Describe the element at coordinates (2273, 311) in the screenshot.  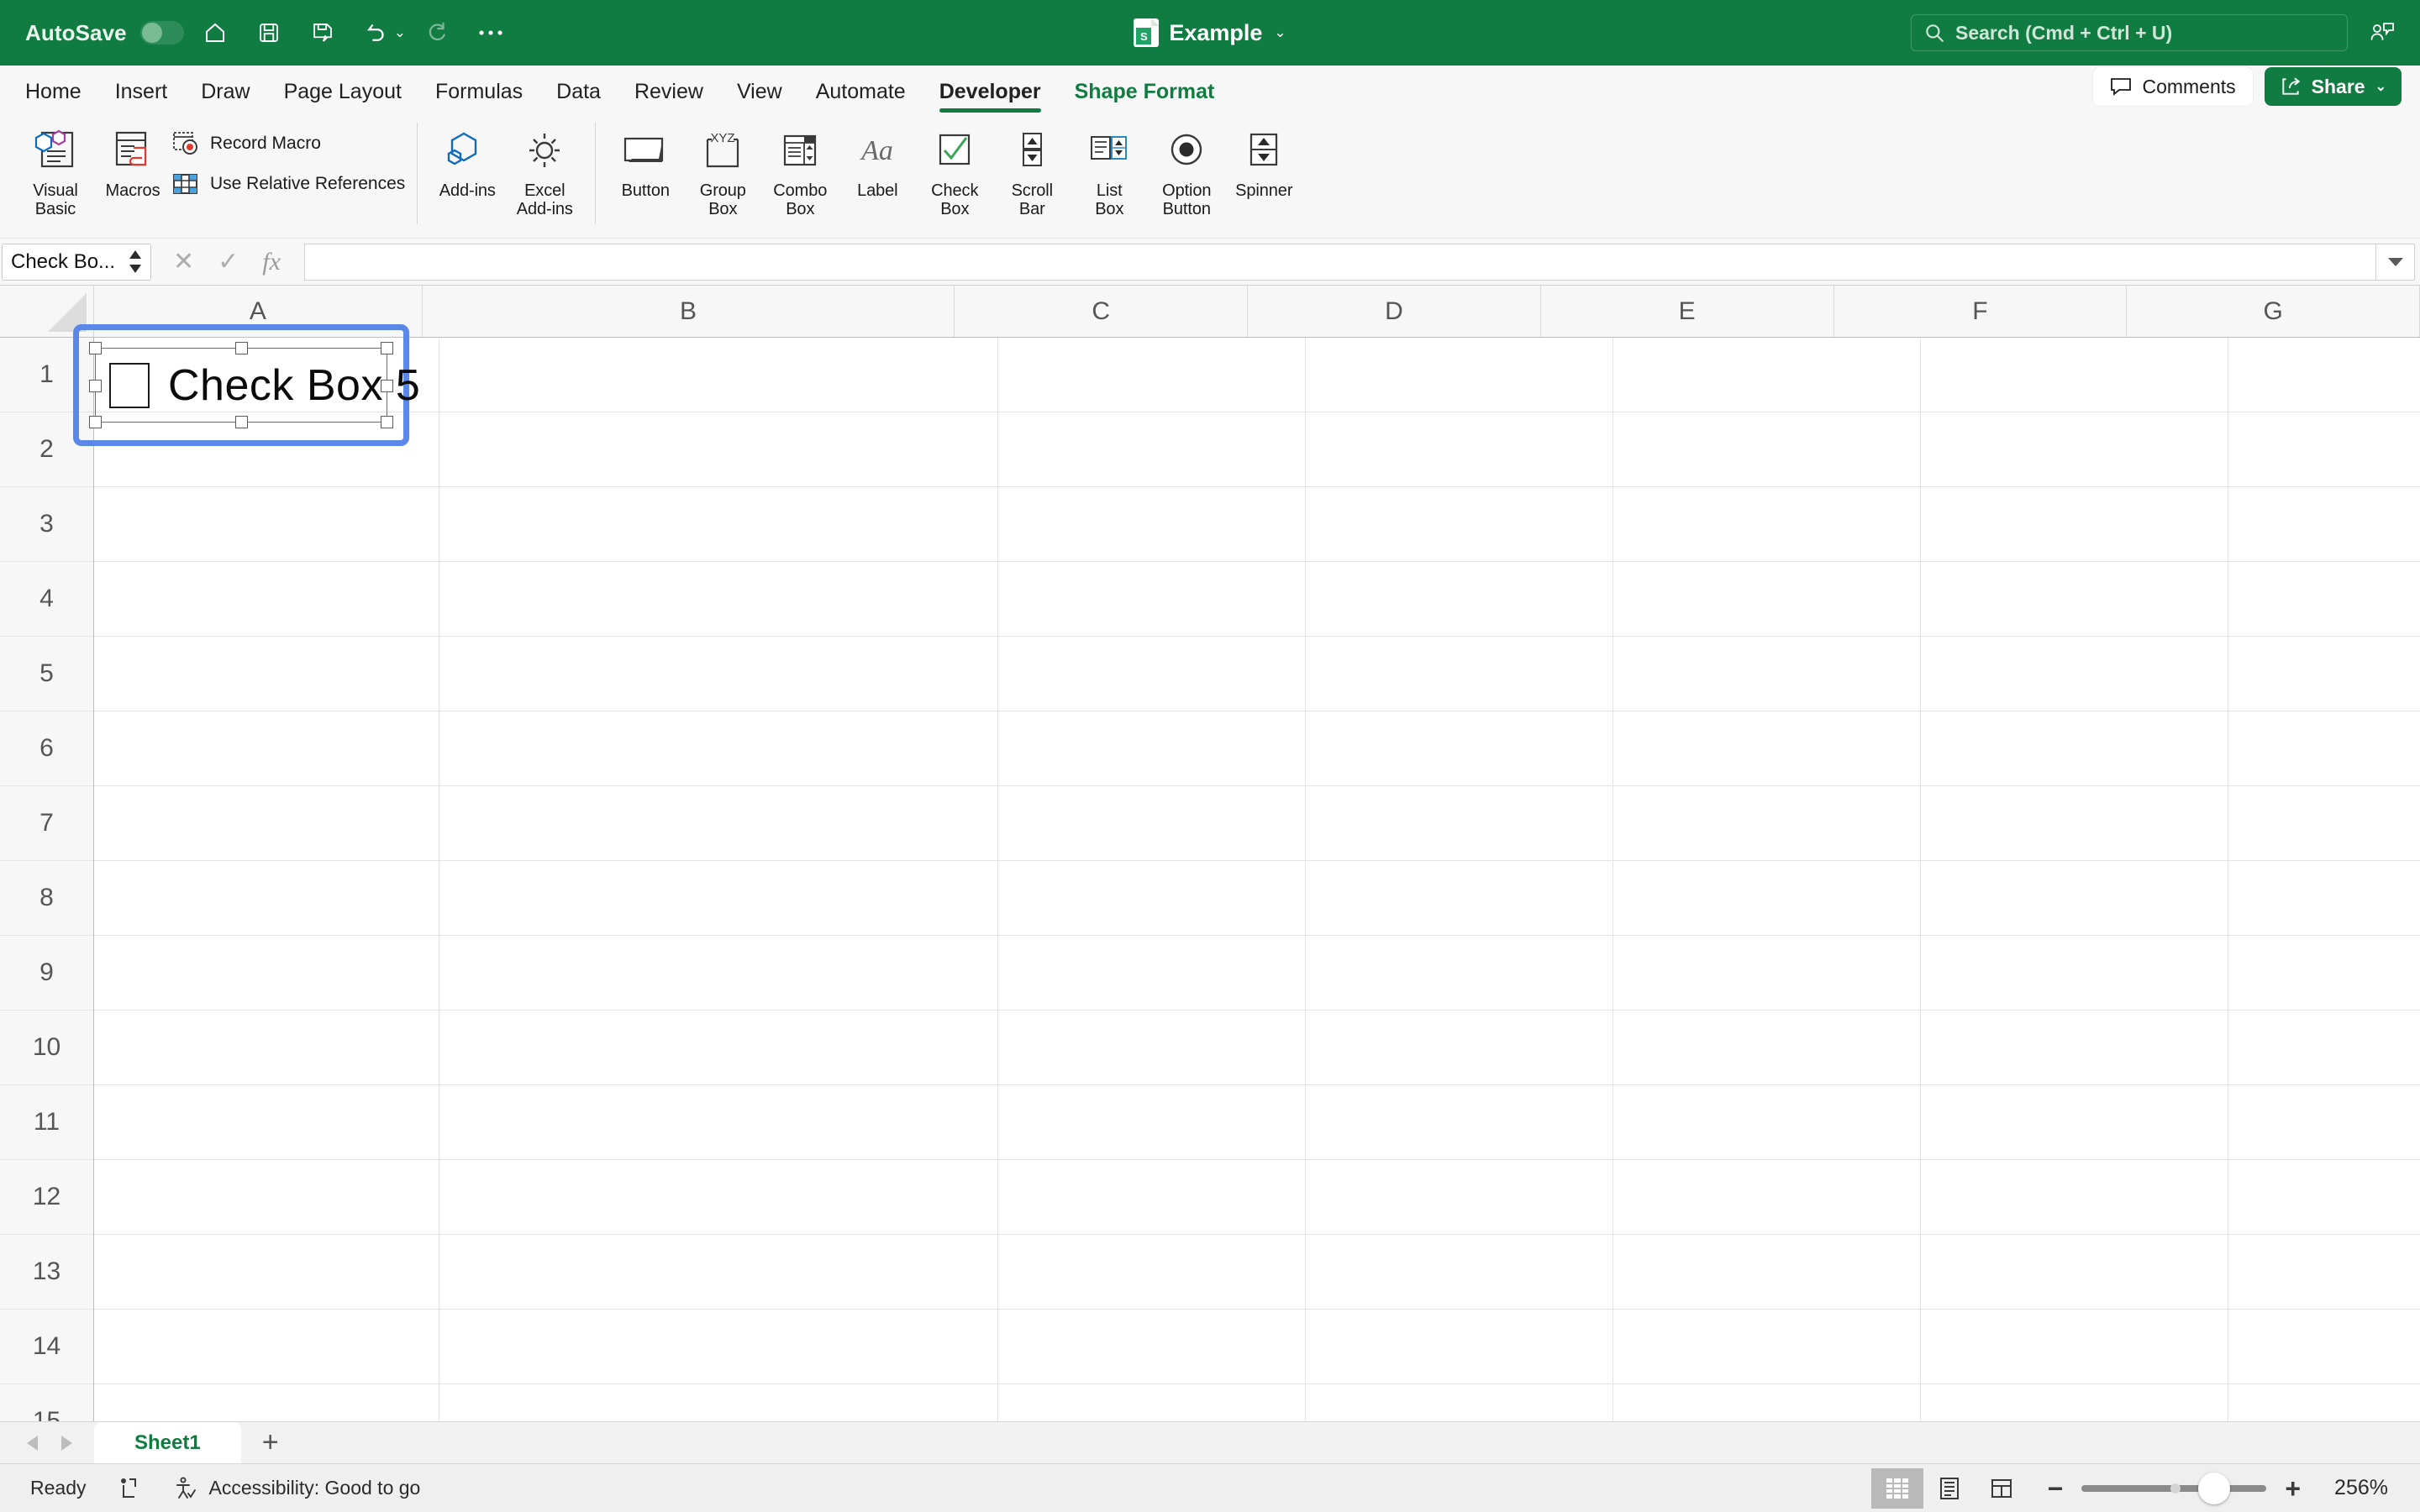
I see `column-header-g: G` at that location.